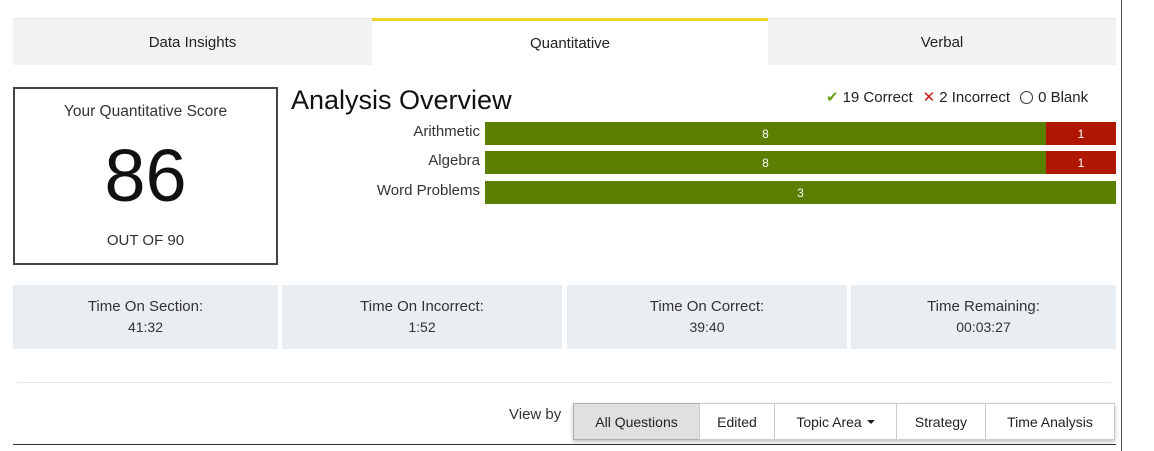  What do you see at coordinates (929, 97) in the screenshot?
I see `cross-icon: ✕` at bounding box center [929, 97].